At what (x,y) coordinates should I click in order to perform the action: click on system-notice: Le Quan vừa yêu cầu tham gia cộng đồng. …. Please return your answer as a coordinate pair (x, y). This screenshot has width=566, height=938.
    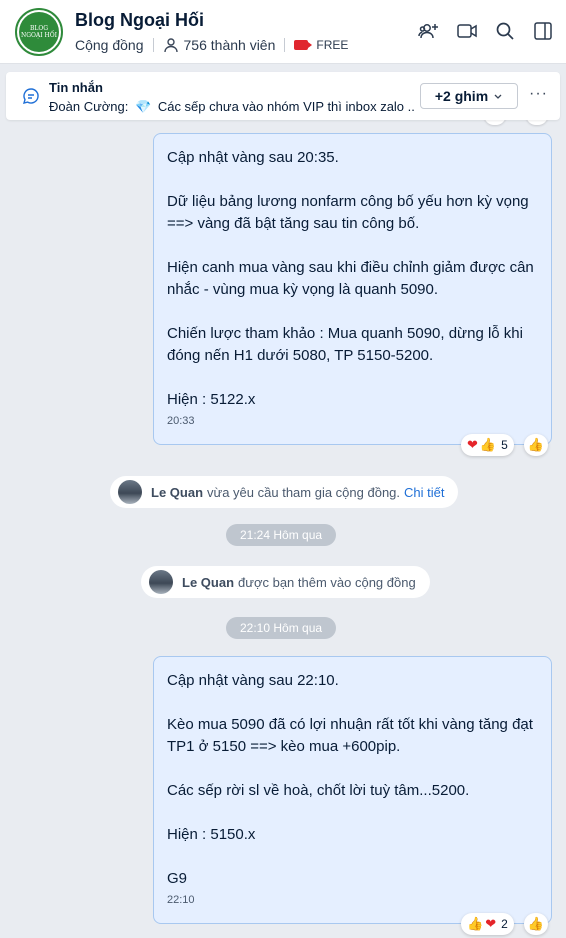
    Looking at the image, I should click on (284, 492).